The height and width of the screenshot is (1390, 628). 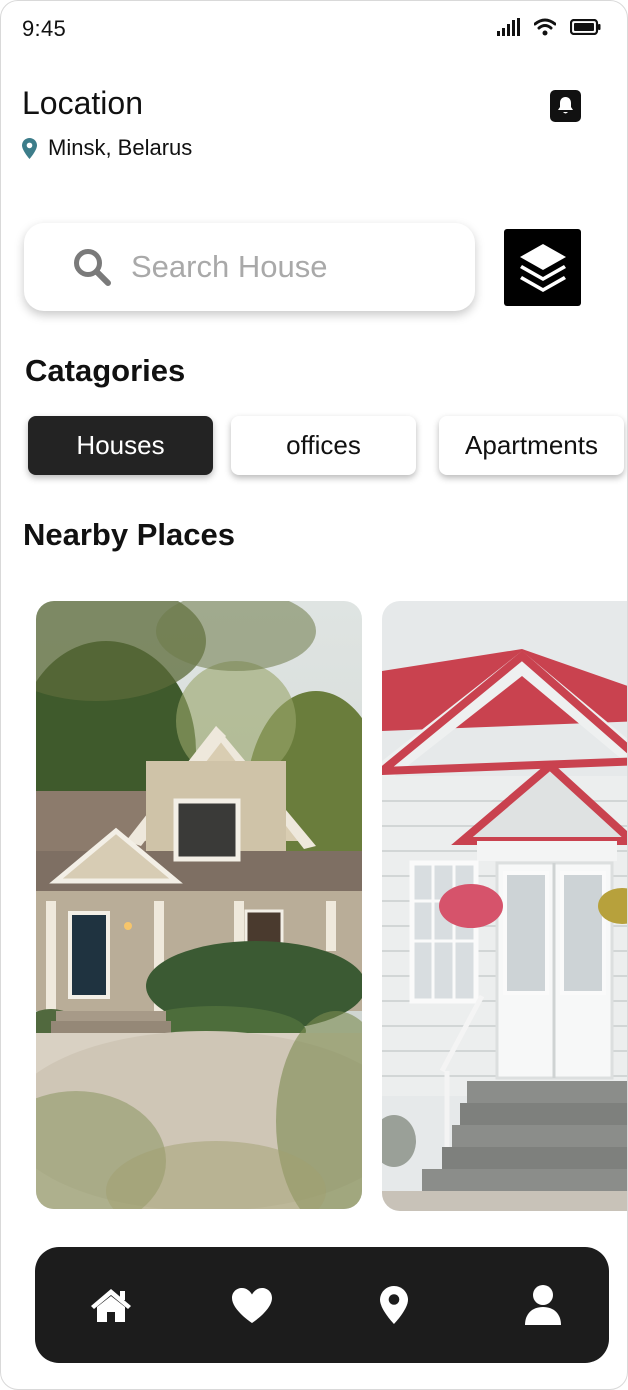 I want to click on nav-home, so click(x=111, y=1305).